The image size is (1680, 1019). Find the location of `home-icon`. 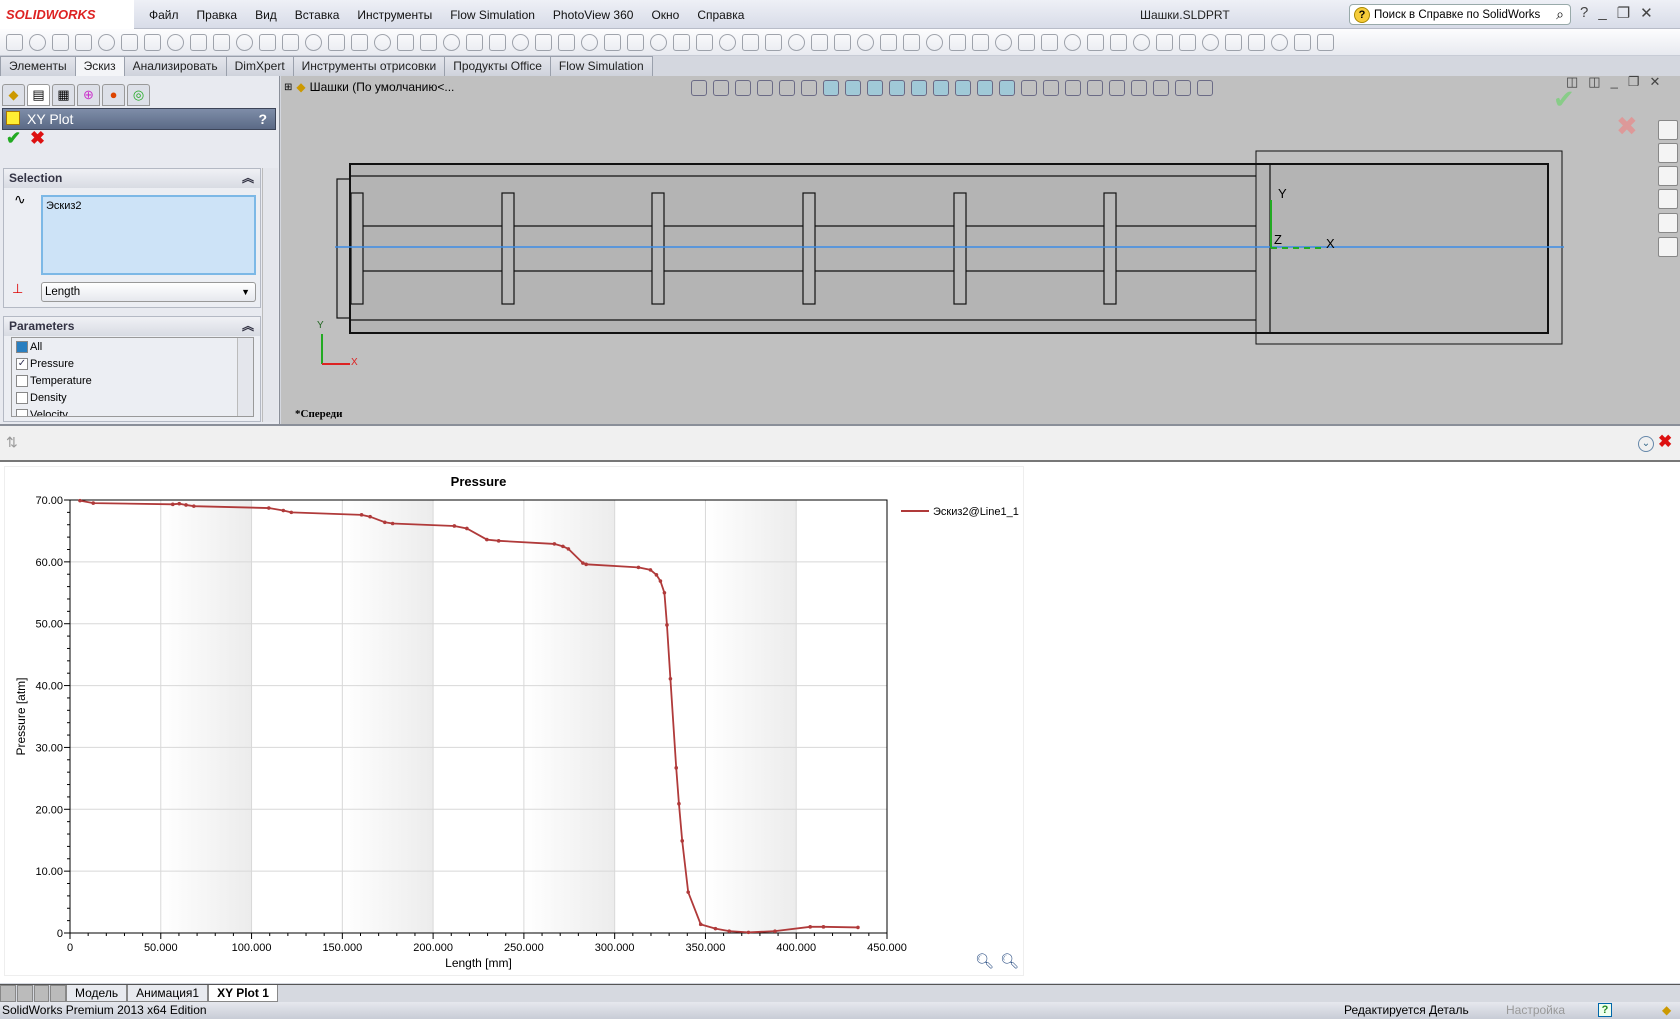

home-icon is located at coordinates (1668, 130).